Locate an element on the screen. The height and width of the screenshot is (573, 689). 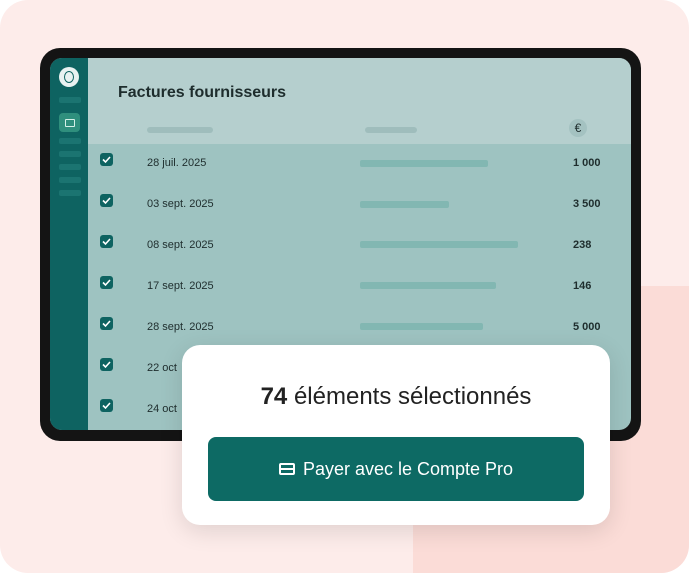
pay-button-label: Payer avec le Compte Pro is located at coordinates (408, 468).